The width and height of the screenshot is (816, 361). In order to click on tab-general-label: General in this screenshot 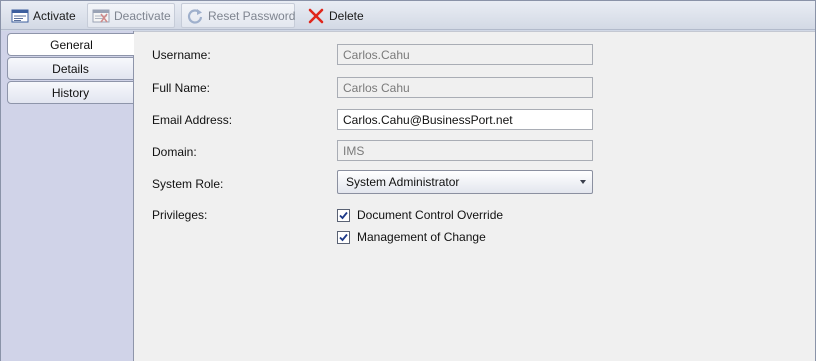, I will do `click(71, 44)`.